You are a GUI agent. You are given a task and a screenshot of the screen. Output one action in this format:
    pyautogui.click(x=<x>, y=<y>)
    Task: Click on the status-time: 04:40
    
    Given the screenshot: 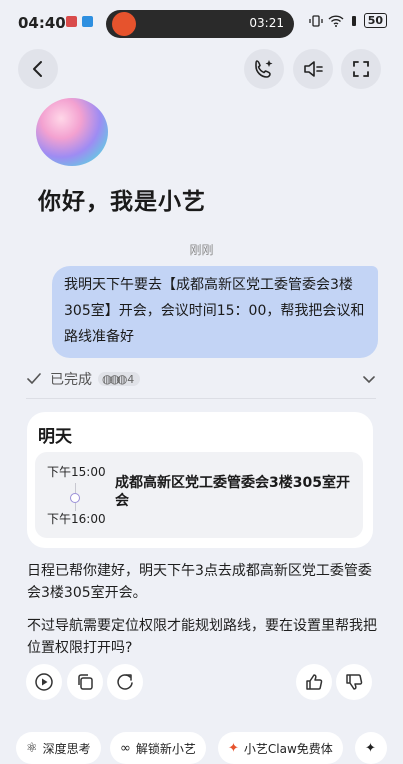 What is the action you would take?
    pyautogui.click(x=42, y=23)
    